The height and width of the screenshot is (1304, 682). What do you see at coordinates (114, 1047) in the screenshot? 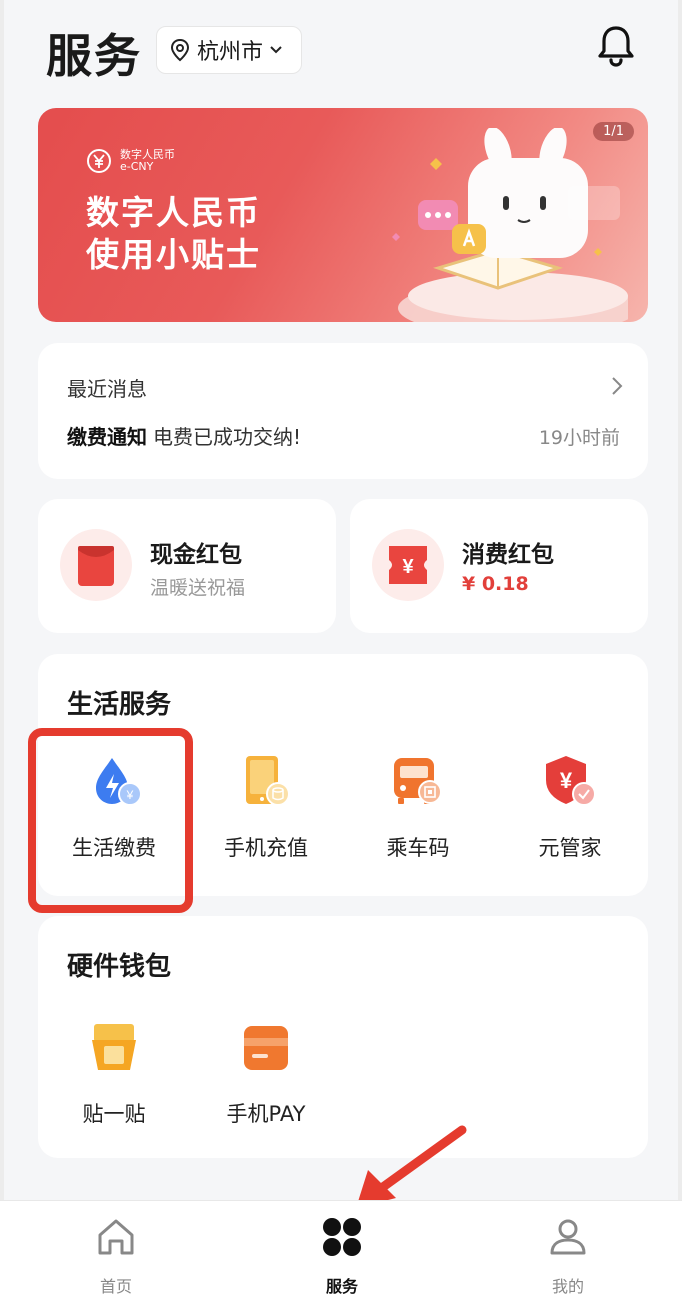
I see `tap-card-icon` at bounding box center [114, 1047].